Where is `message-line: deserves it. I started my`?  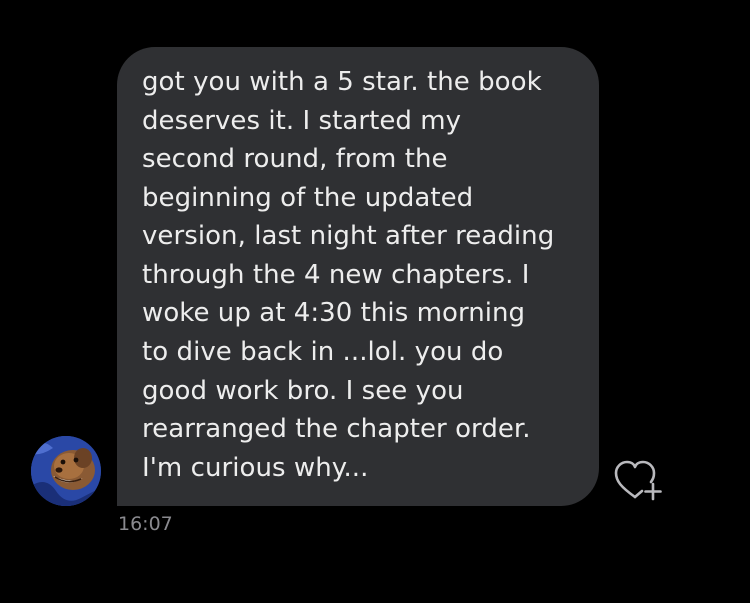 message-line: deserves it. I started my is located at coordinates (302, 121).